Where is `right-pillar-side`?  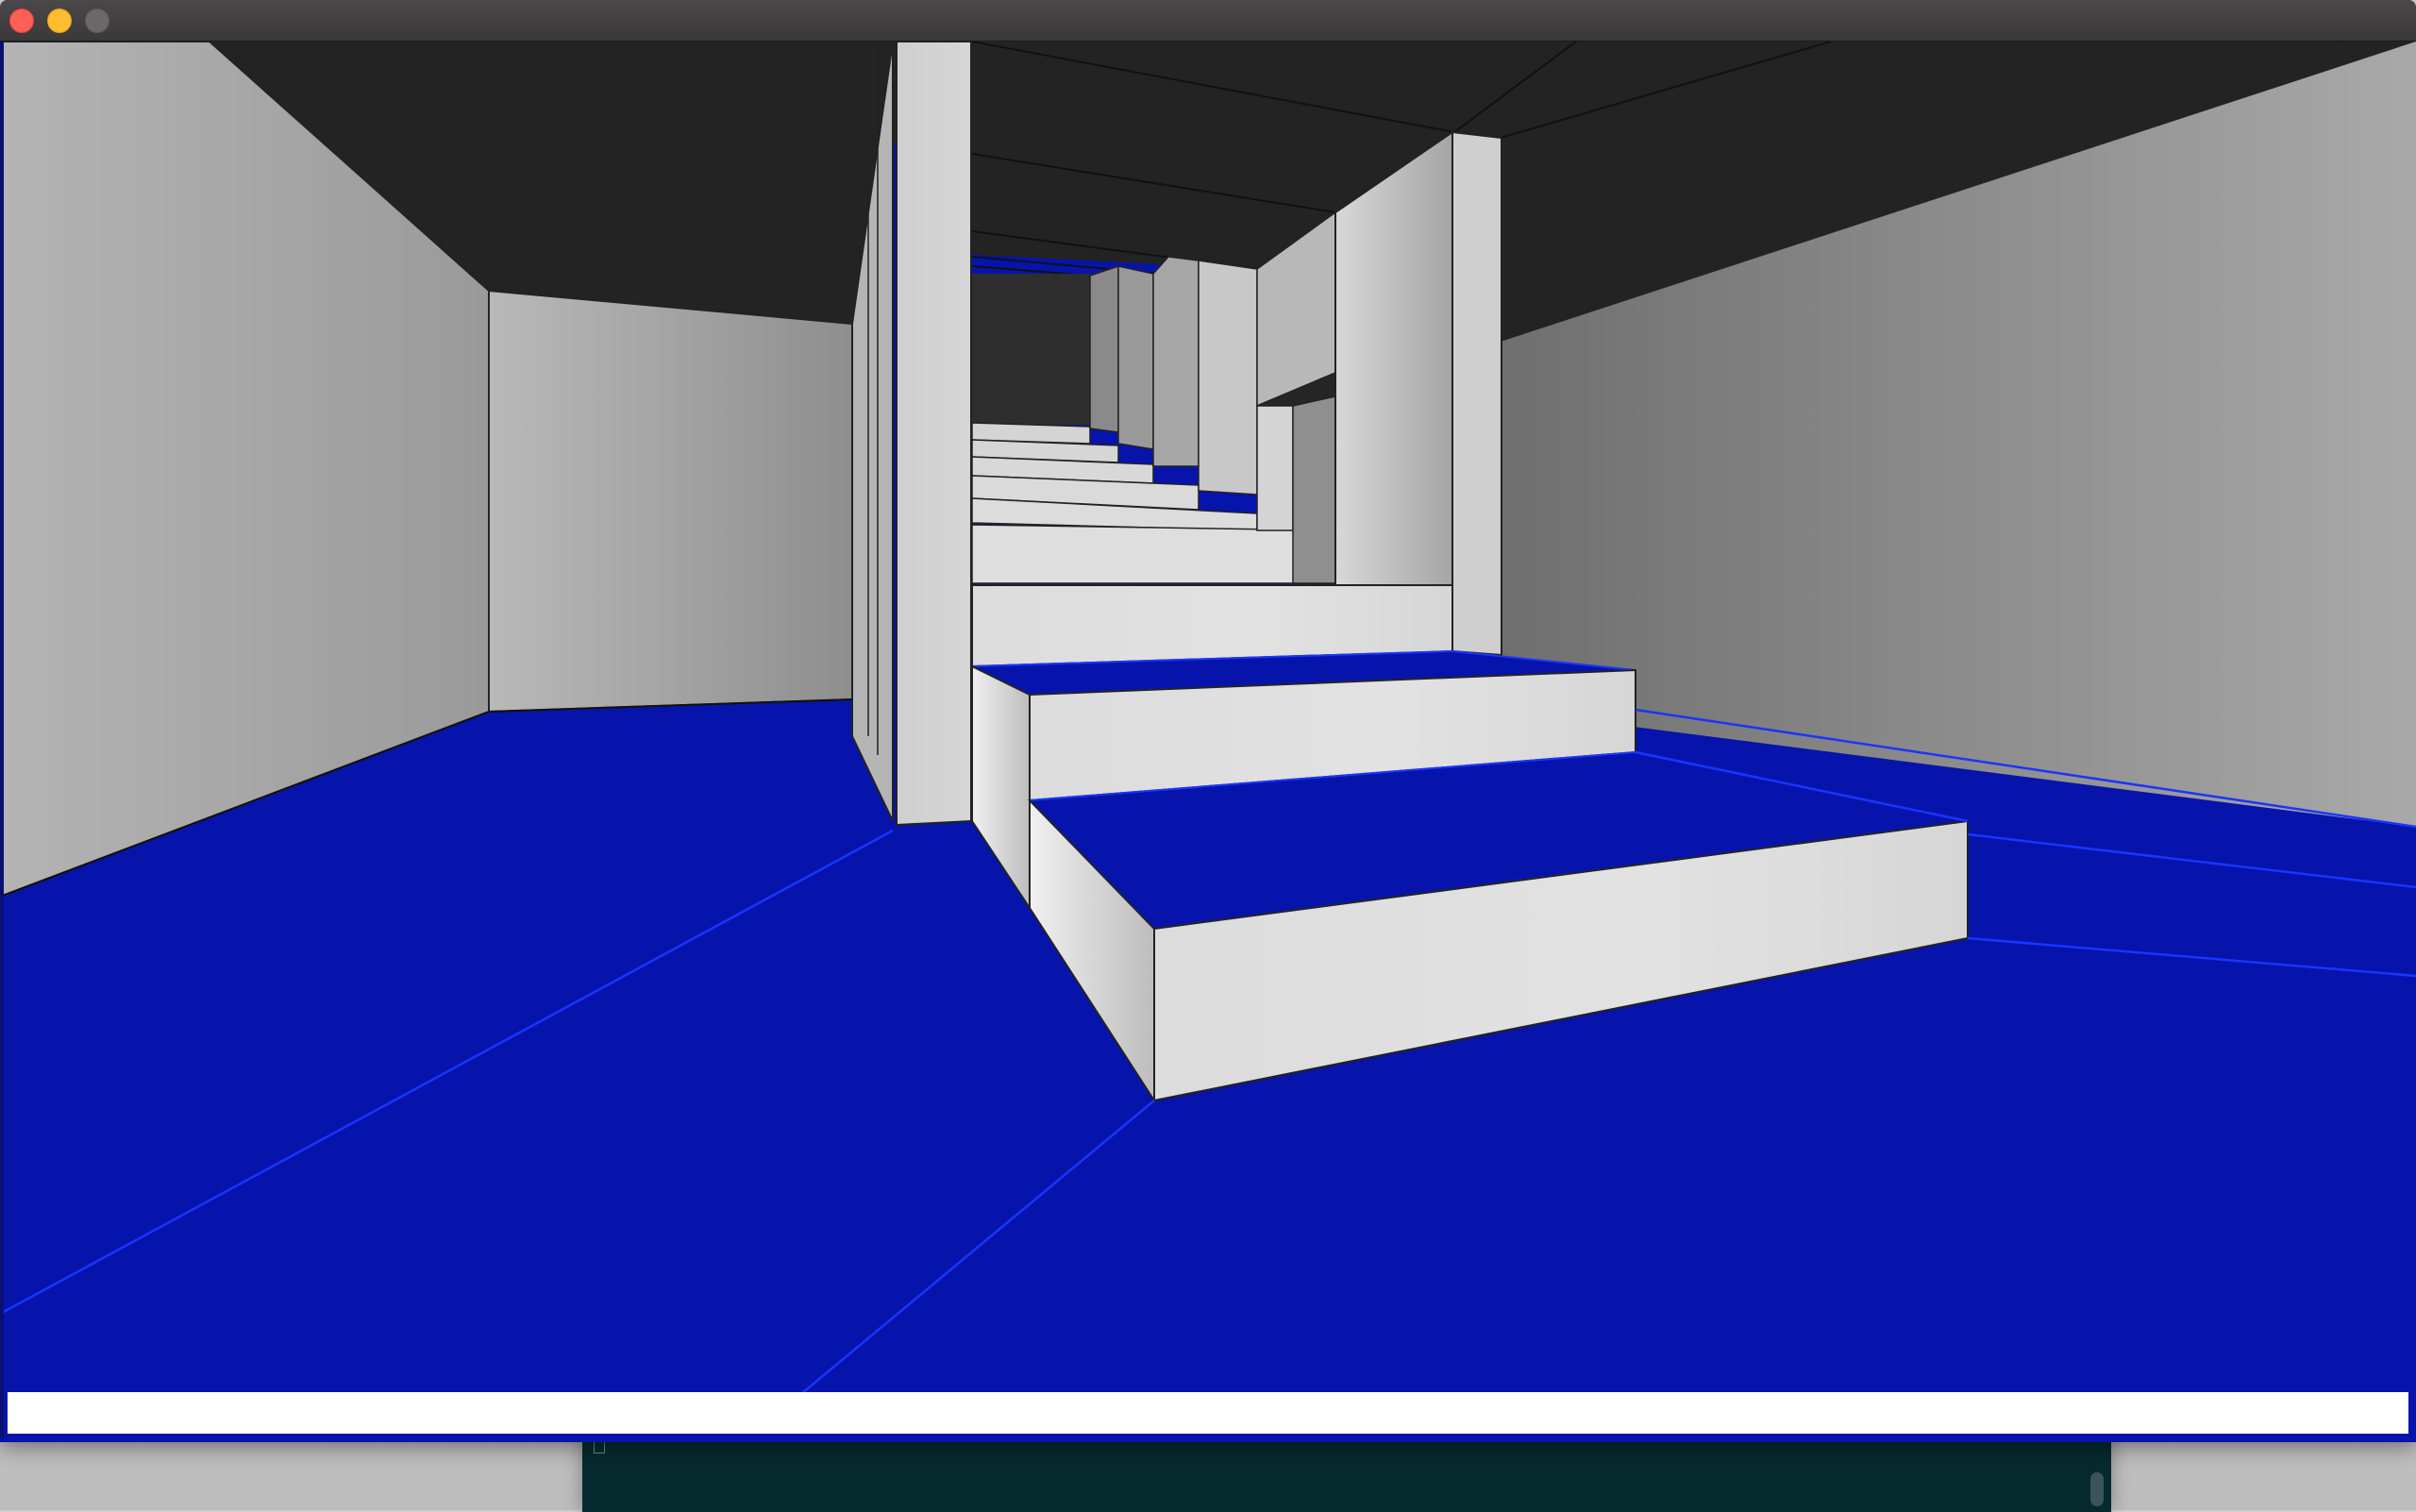
right-pillar-side is located at coordinates (1476, 393).